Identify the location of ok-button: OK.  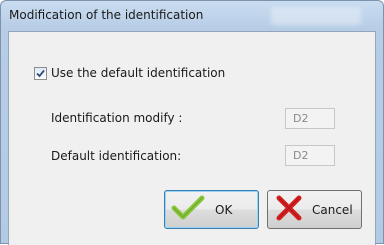
(211, 209).